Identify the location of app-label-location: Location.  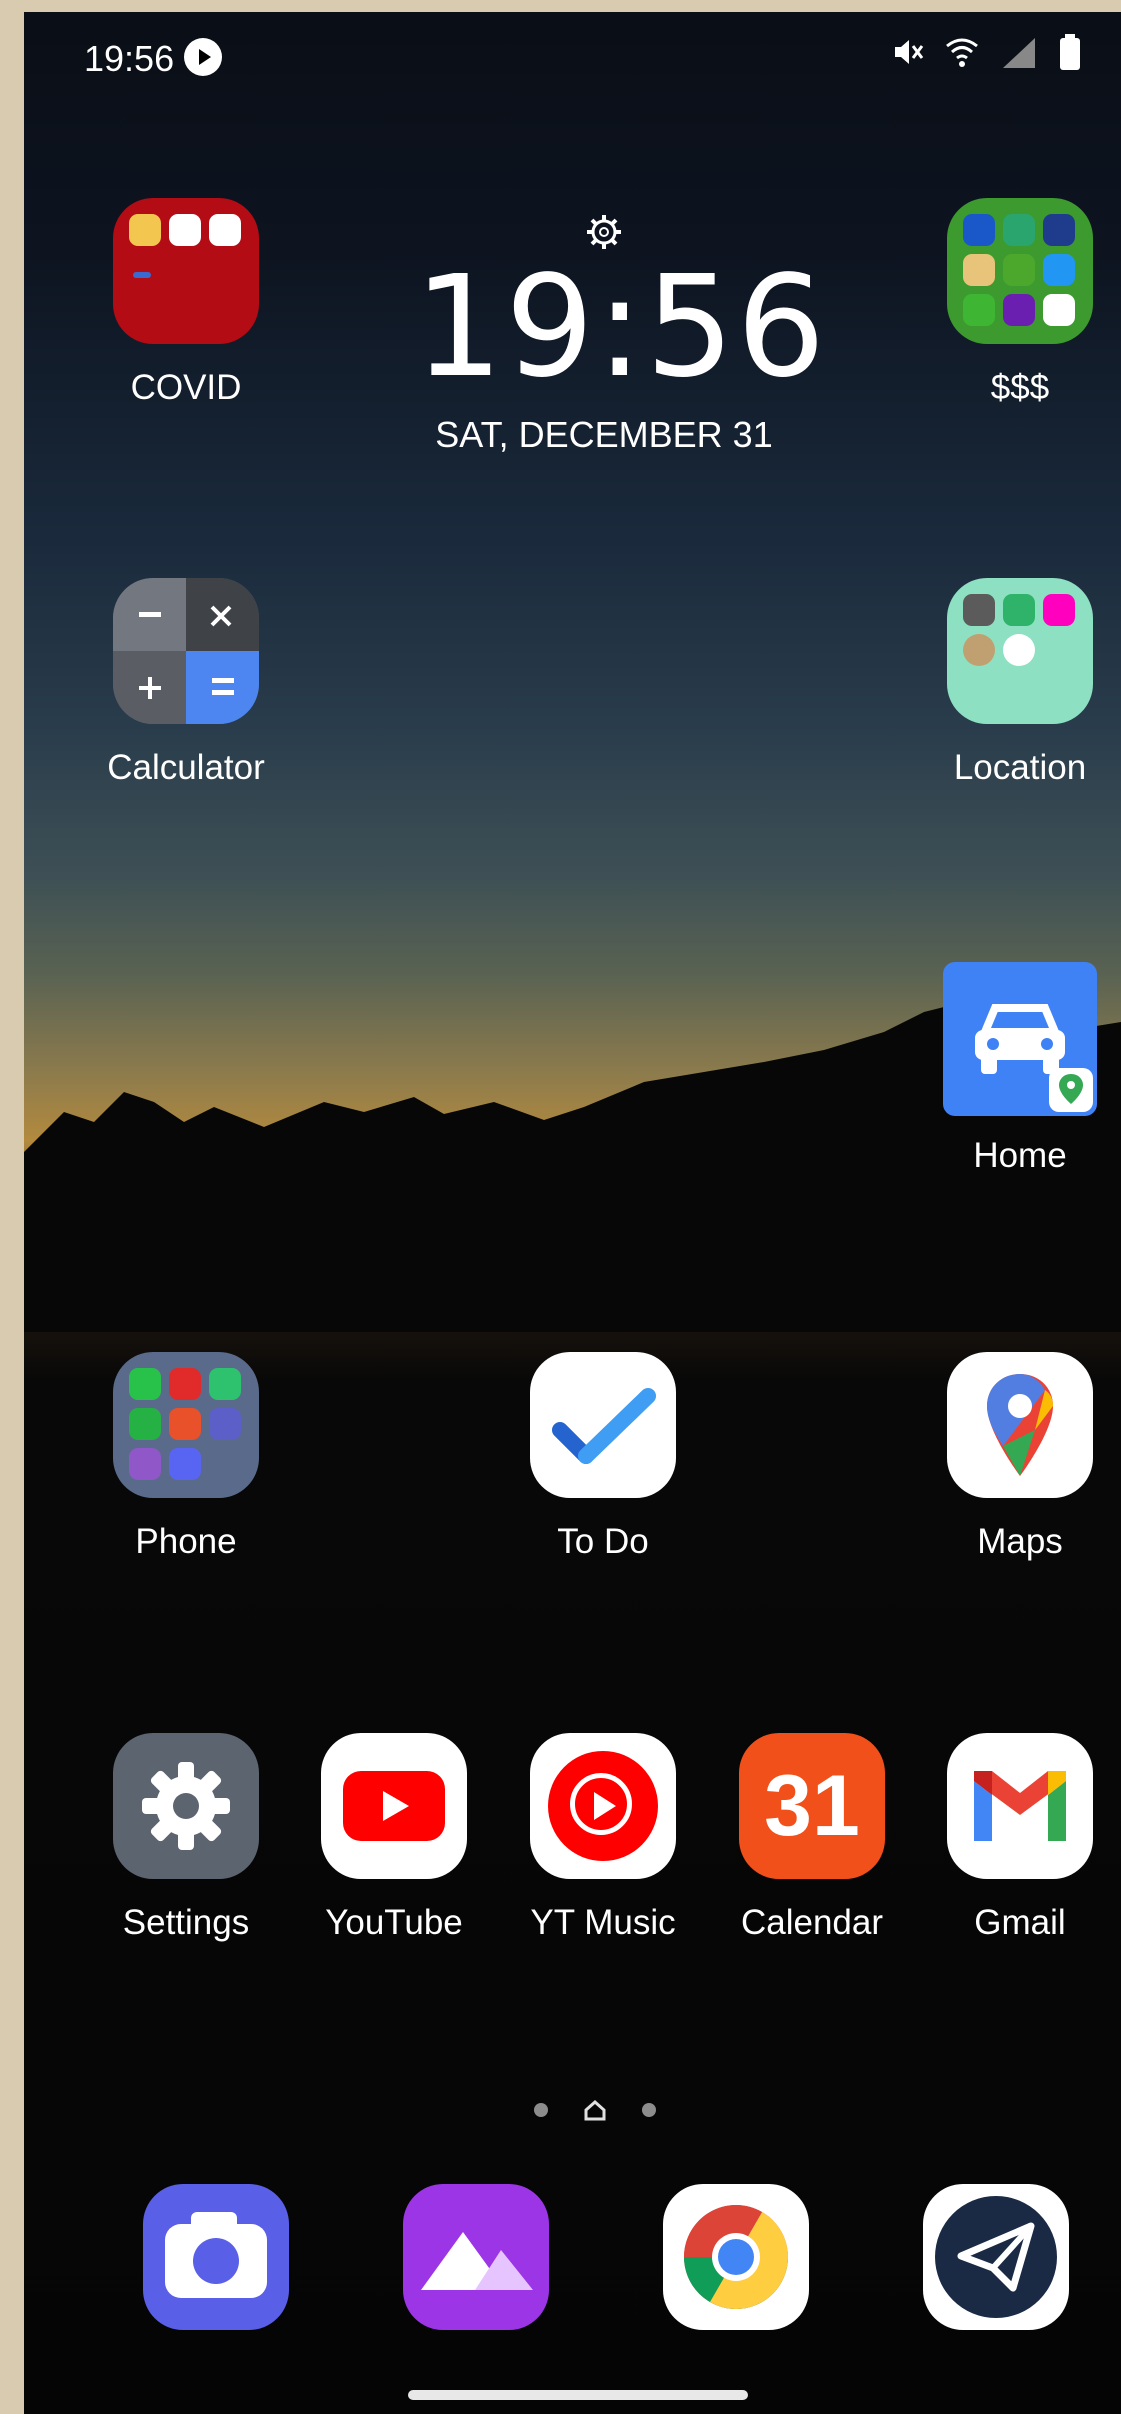
(1020, 767).